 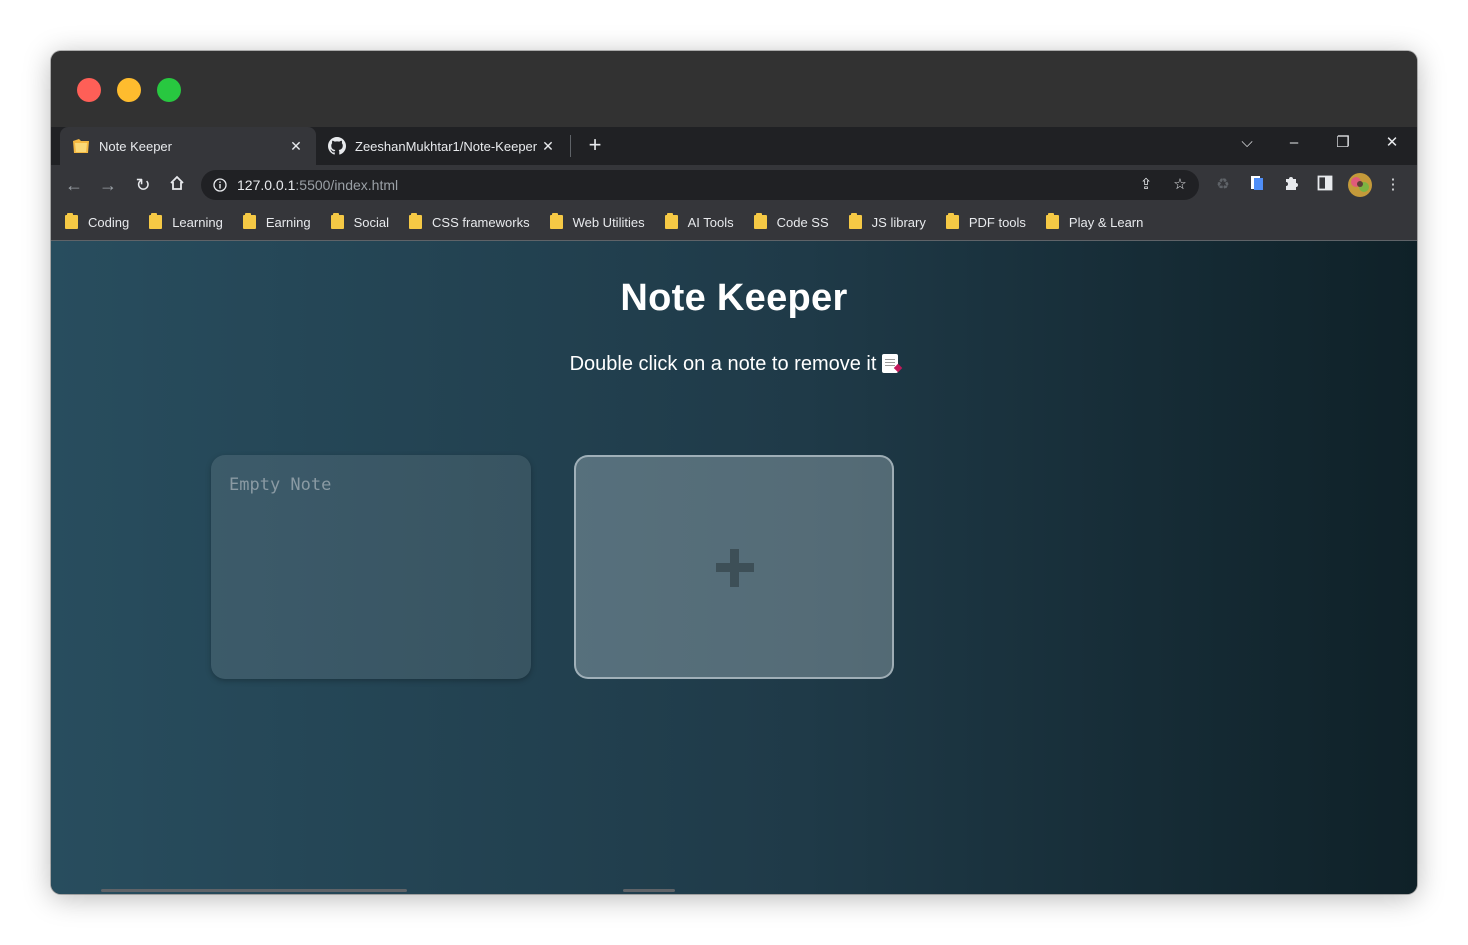 What do you see at coordinates (734, 364) in the screenshot?
I see `page-subtitle: Double click on a note to remove it` at bounding box center [734, 364].